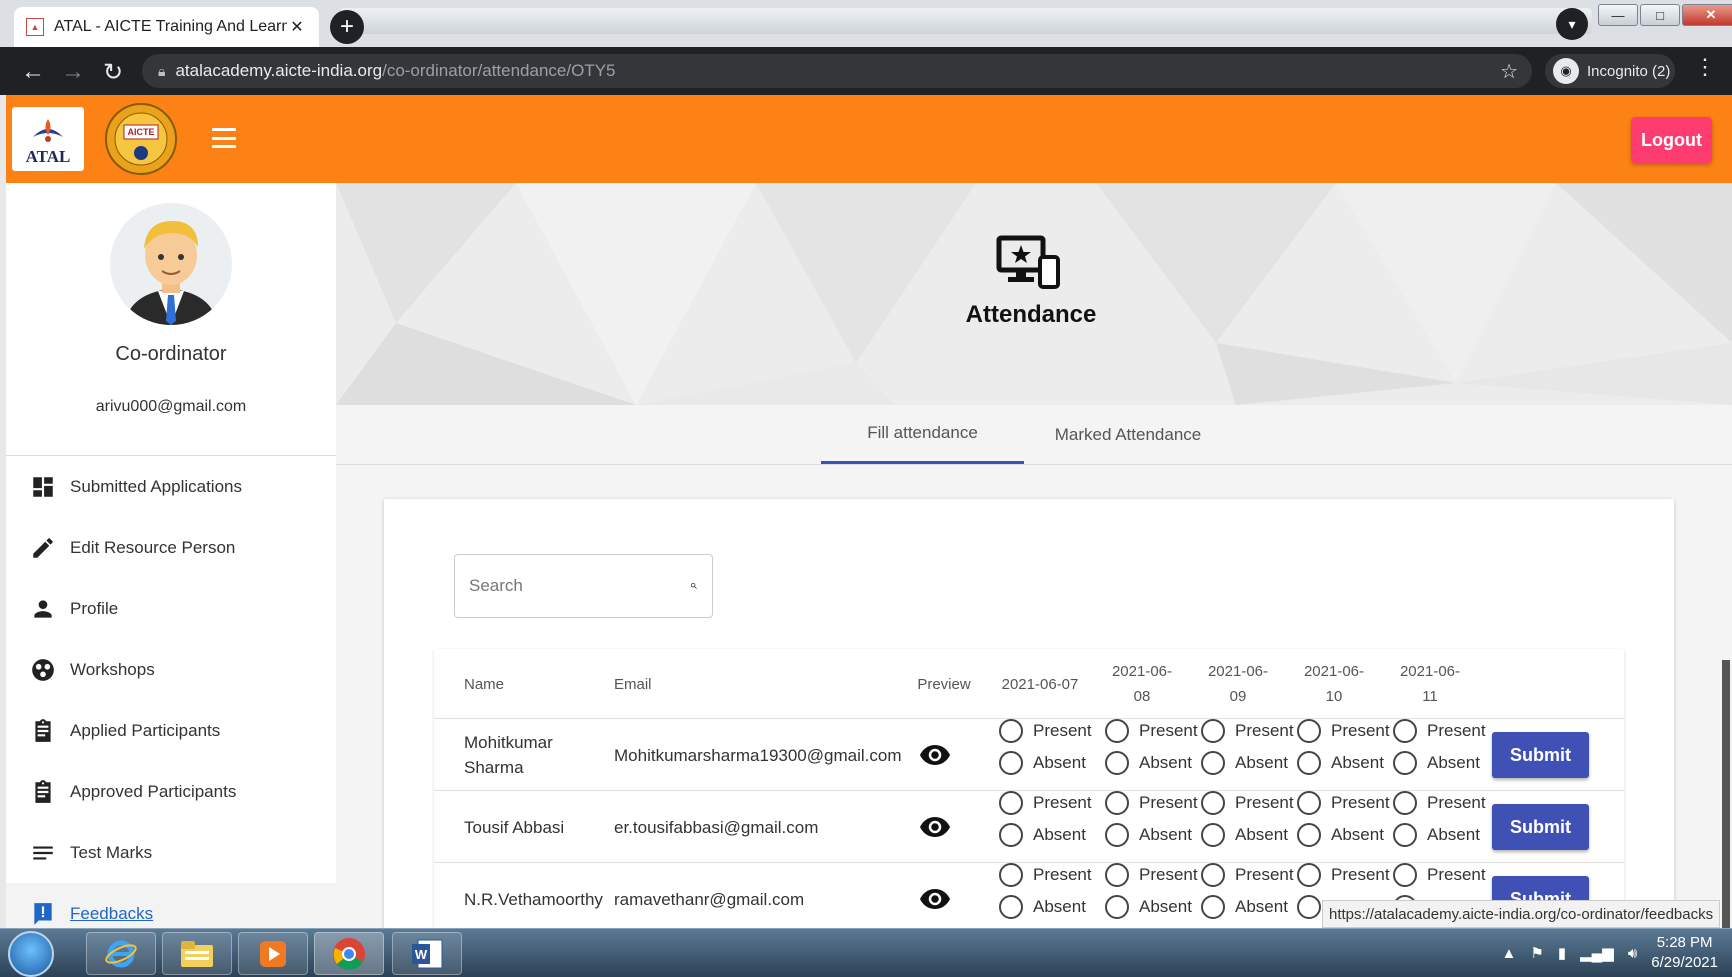 Image resolution: width=1732 pixels, height=977 pixels. What do you see at coordinates (349, 953) in the screenshot?
I see `chrome-icon` at bounding box center [349, 953].